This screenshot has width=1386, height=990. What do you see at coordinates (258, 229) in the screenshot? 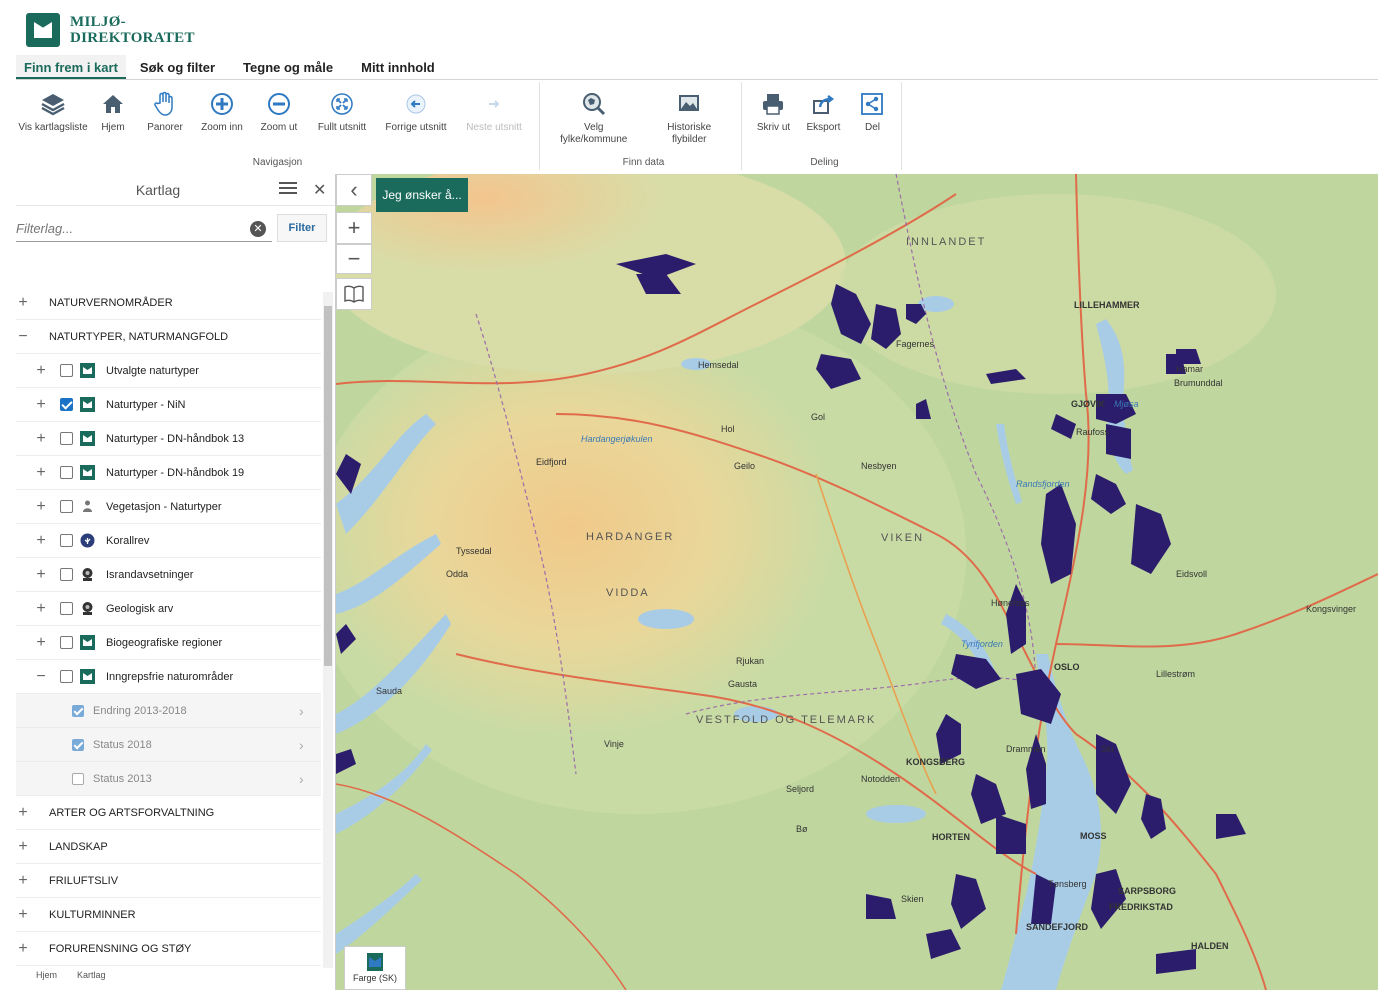
I see `clear-filter-icon: ✕` at bounding box center [258, 229].